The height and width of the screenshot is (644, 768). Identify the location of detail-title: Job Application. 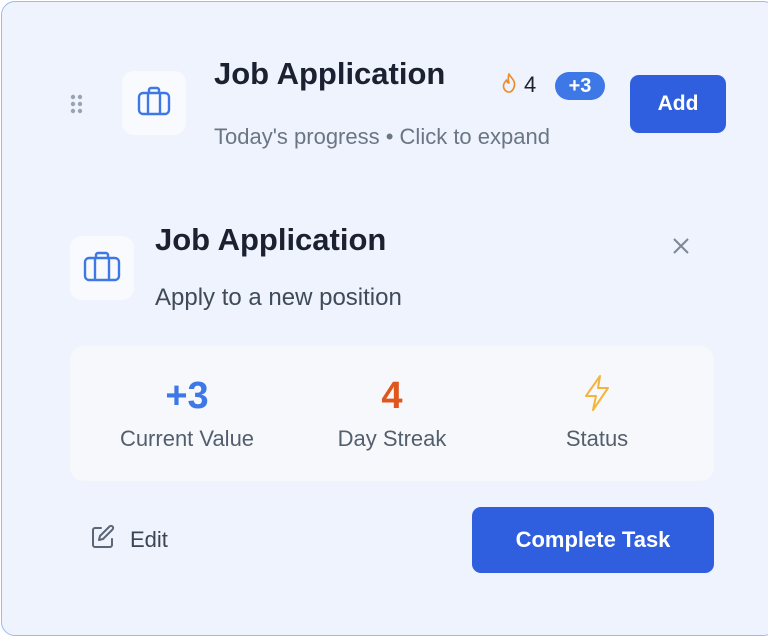
(271, 239).